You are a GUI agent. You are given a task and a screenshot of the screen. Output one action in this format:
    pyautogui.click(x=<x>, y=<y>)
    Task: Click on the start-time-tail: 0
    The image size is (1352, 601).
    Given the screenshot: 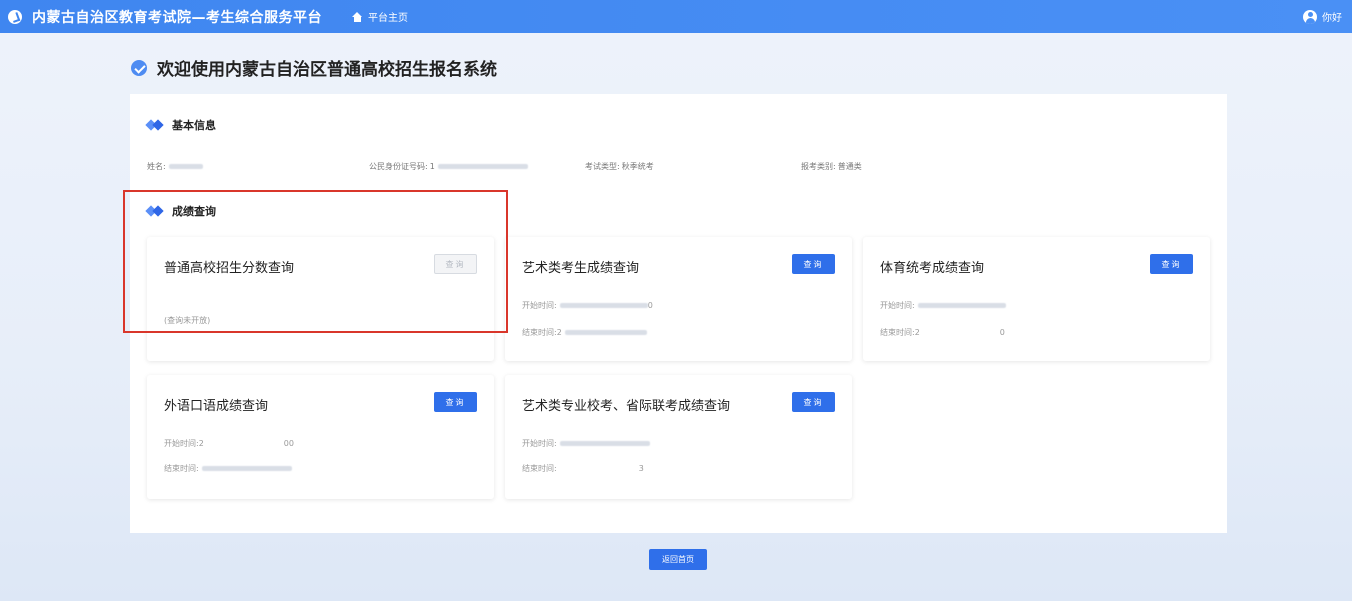 What is the action you would take?
    pyautogui.click(x=650, y=305)
    